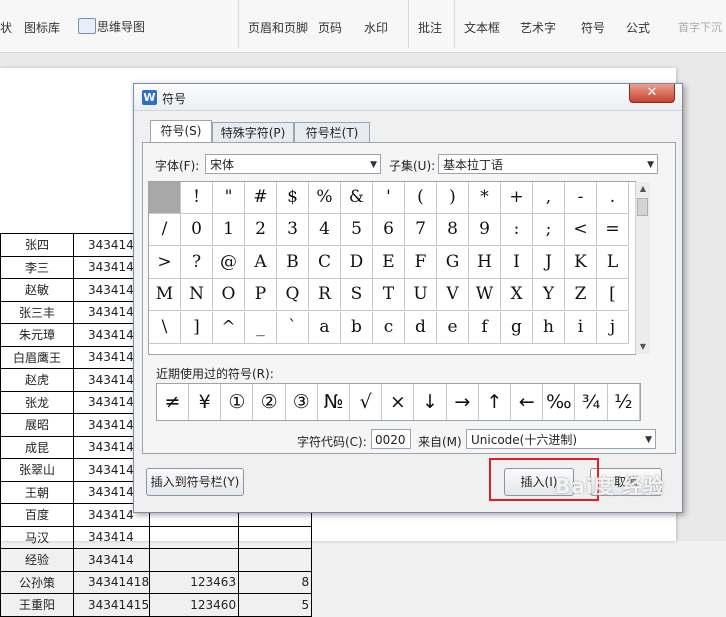 This screenshot has width=726, height=617. Describe the element at coordinates (37, 515) in the screenshot. I see `row-name-cell: 百度` at that location.